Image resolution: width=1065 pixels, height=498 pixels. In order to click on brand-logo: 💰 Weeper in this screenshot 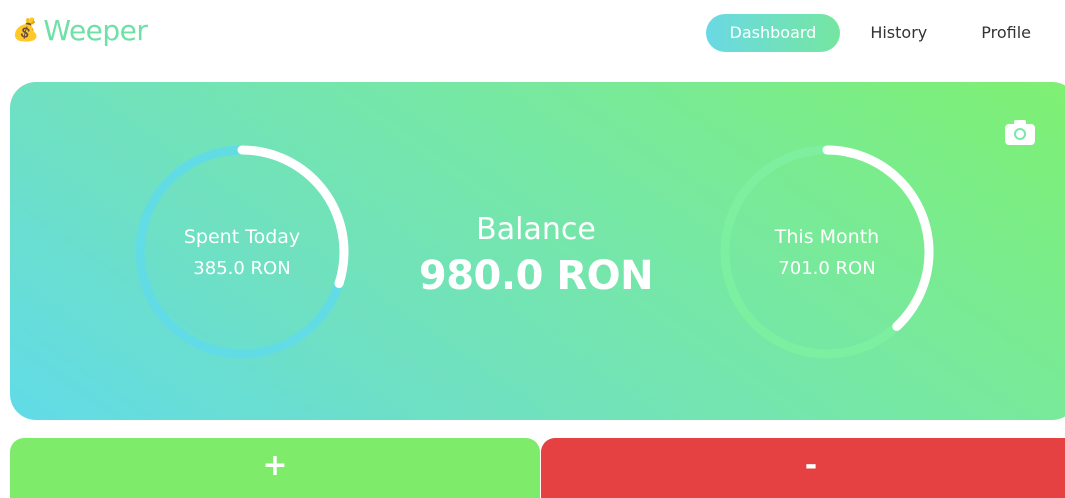, I will do `click(80, 30)`.